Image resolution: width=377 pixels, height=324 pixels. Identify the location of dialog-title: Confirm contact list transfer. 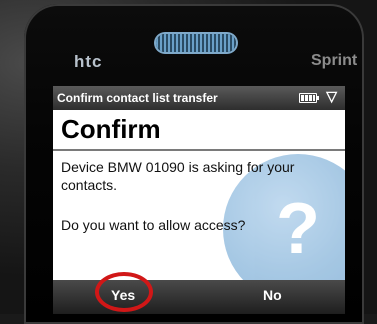
(137, 98).